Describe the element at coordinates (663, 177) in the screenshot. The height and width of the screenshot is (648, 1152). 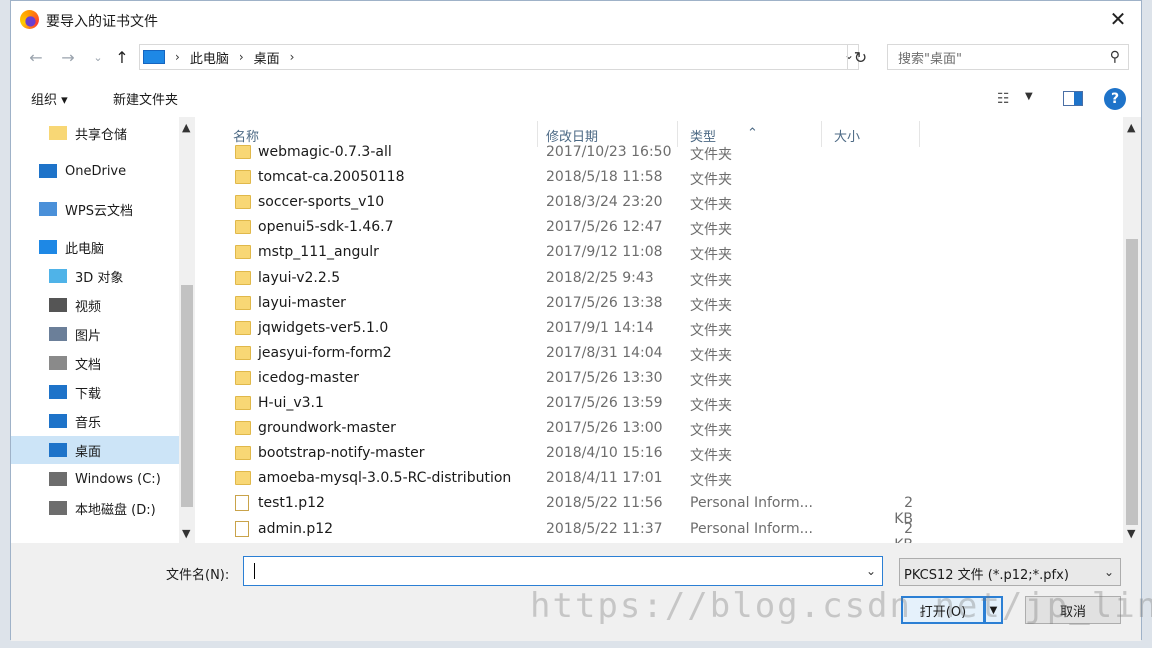
I see `file-row: tomcat-ca.20050118 2018/5/18 11:58 文件夹` at that location.